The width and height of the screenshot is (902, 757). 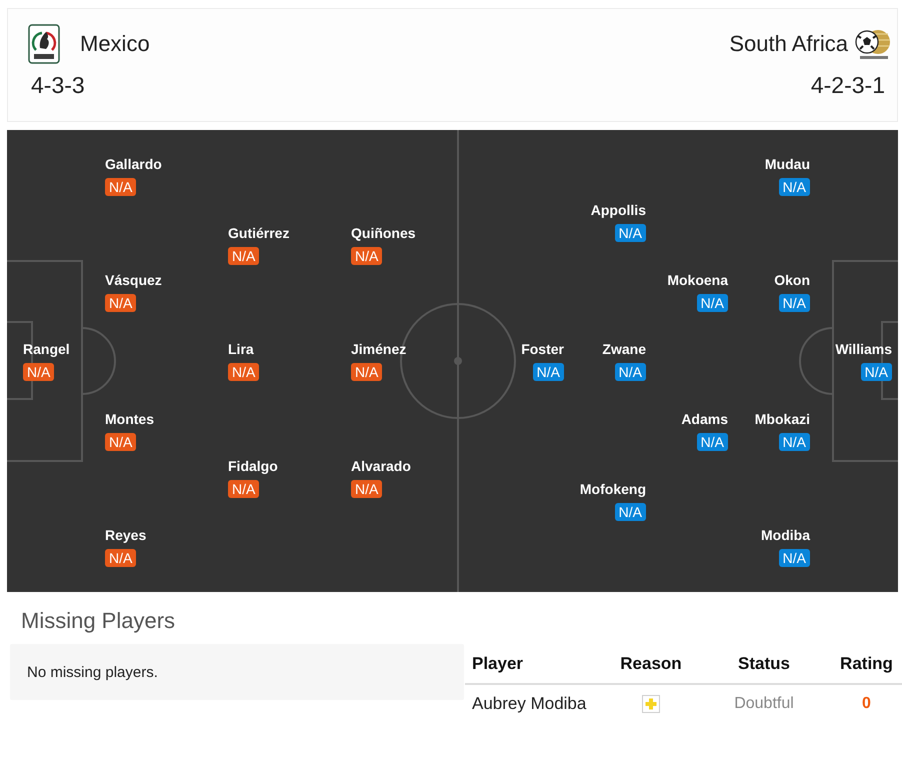 What do you see at coordinates (259, 233) in the screenshot?
I see `player-name: Gutiérrez` at bounding box center [259, 233].